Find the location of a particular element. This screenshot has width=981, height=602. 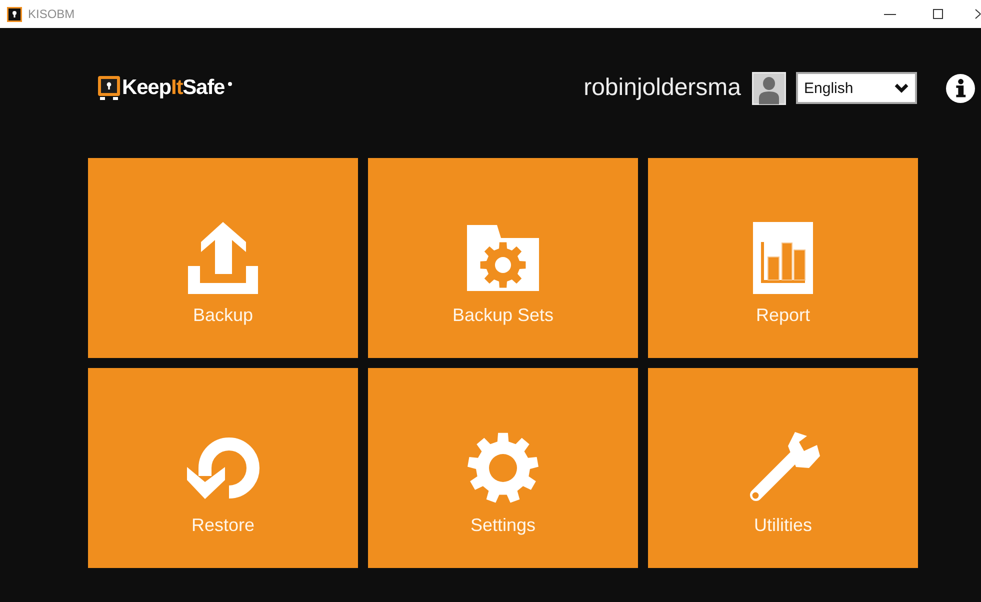

username-text: robinjoldersma is located at coordinates (662, 88).